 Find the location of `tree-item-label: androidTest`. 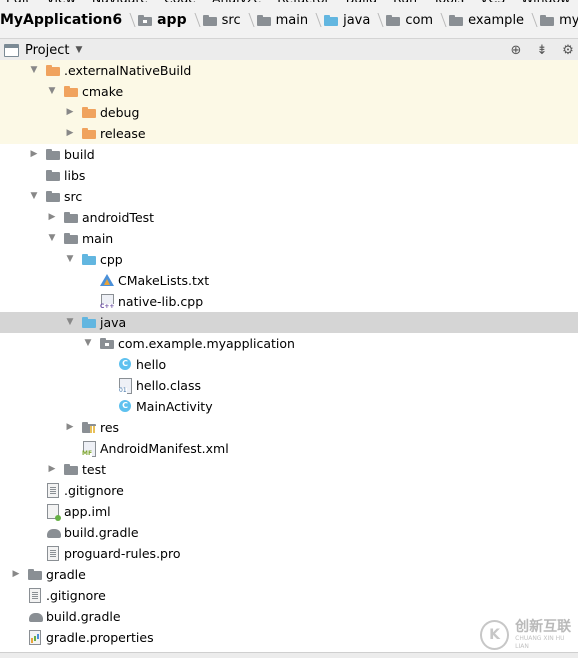

tree-item-label: androidTest is located at coordinates (118, 217).